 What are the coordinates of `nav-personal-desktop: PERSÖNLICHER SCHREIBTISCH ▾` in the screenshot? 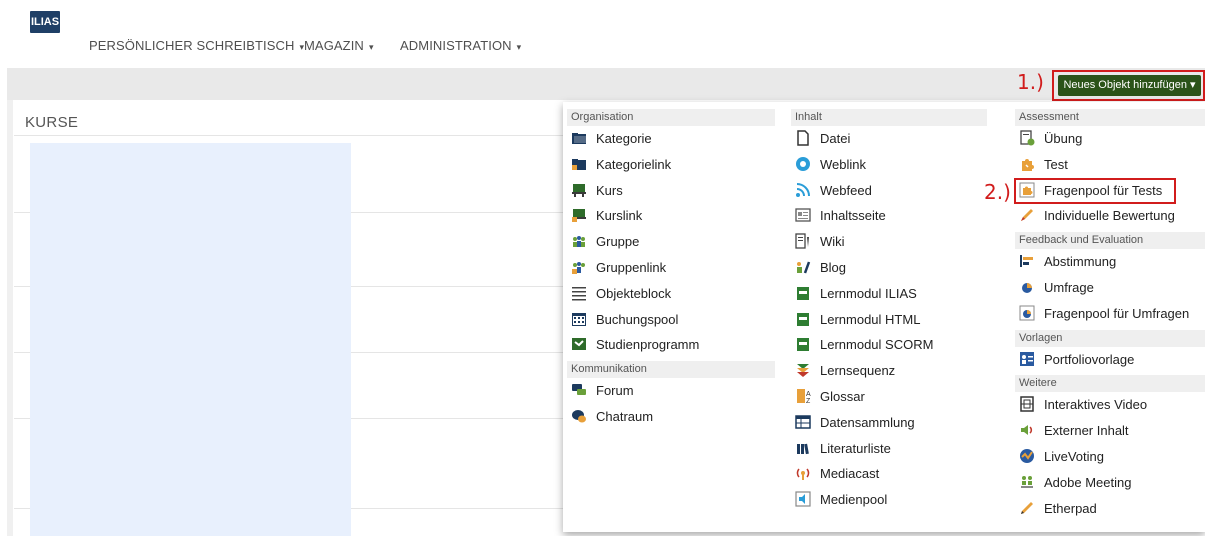 It's located at (196, 45).